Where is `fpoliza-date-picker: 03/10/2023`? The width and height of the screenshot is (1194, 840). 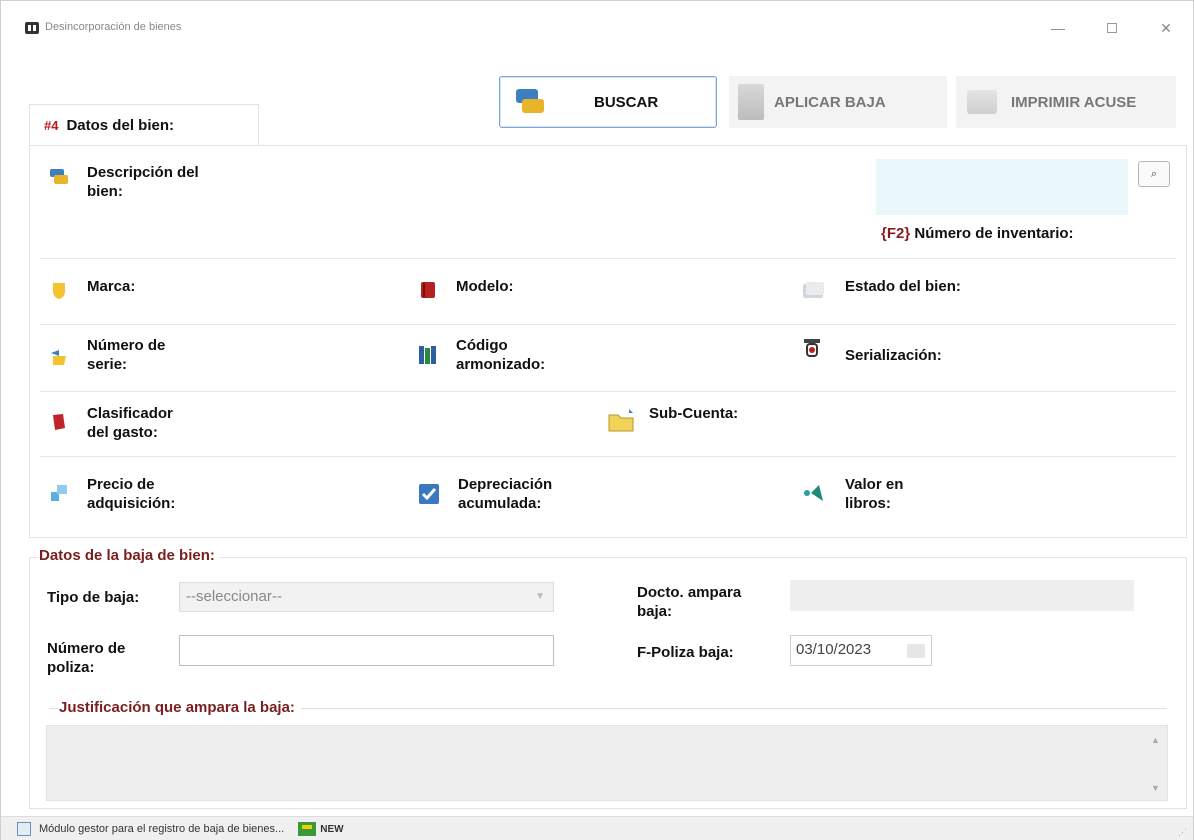 fpoliza-date-picker: 03/10/2023 is located at coordinates (861, 650).